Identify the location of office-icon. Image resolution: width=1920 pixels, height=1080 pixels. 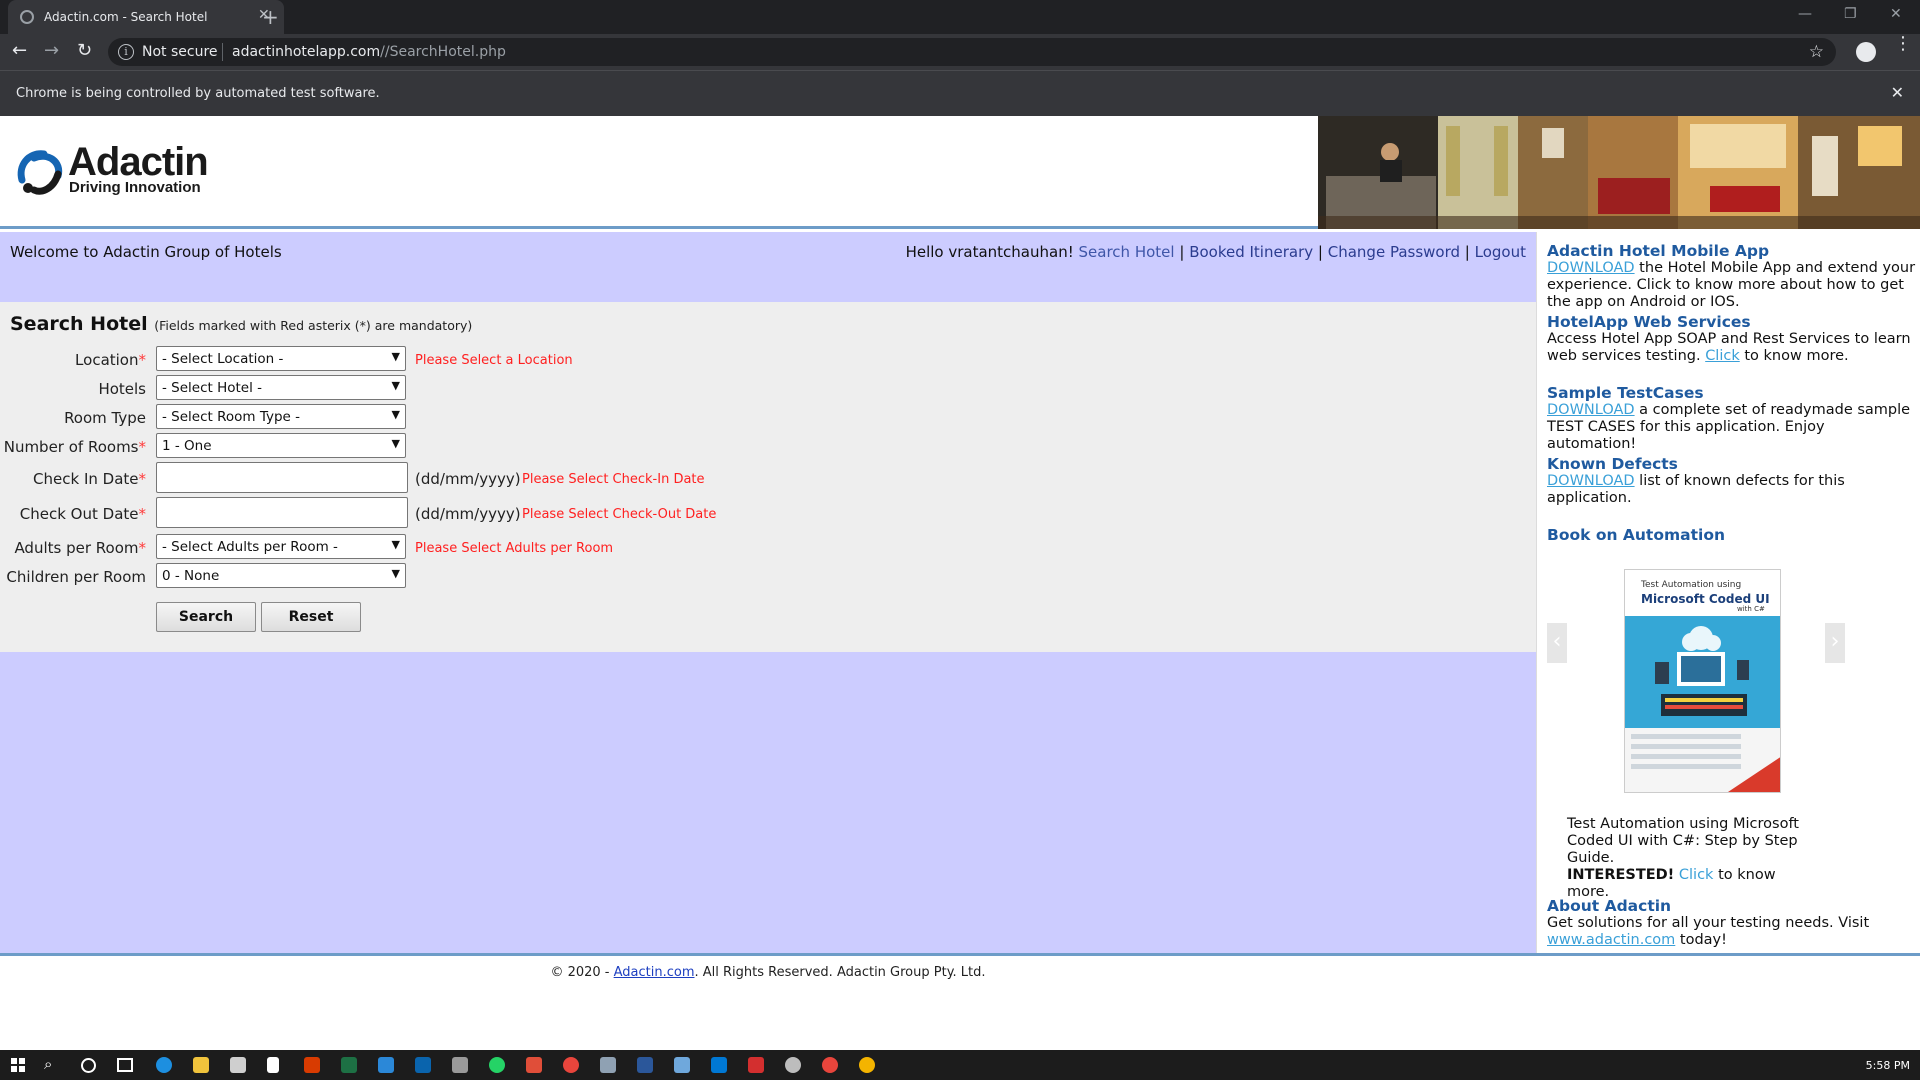
(312, 1065).